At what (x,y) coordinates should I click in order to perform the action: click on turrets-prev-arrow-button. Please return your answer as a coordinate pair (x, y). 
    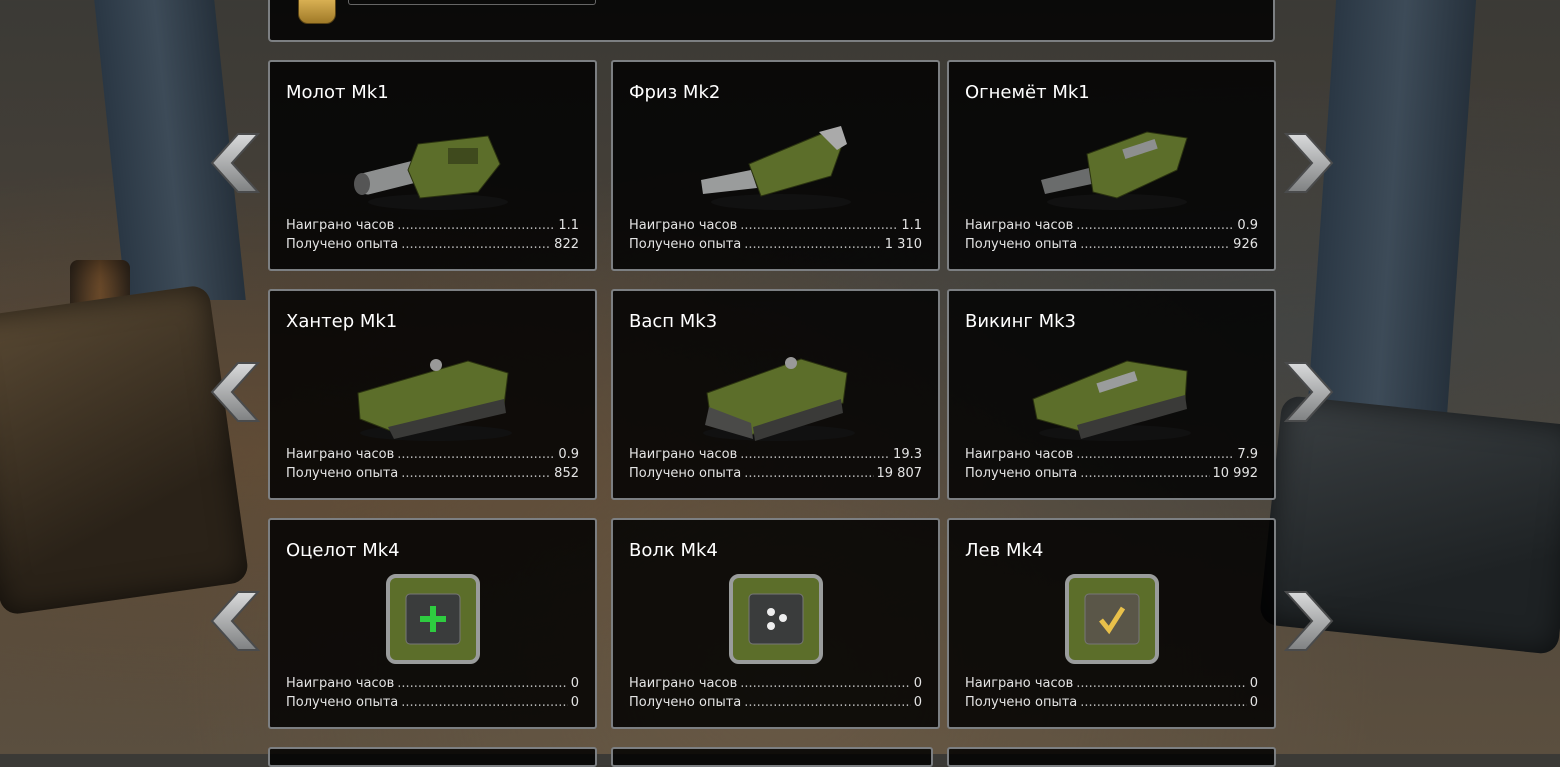
    Looking at the image, I should click on (235, 163).